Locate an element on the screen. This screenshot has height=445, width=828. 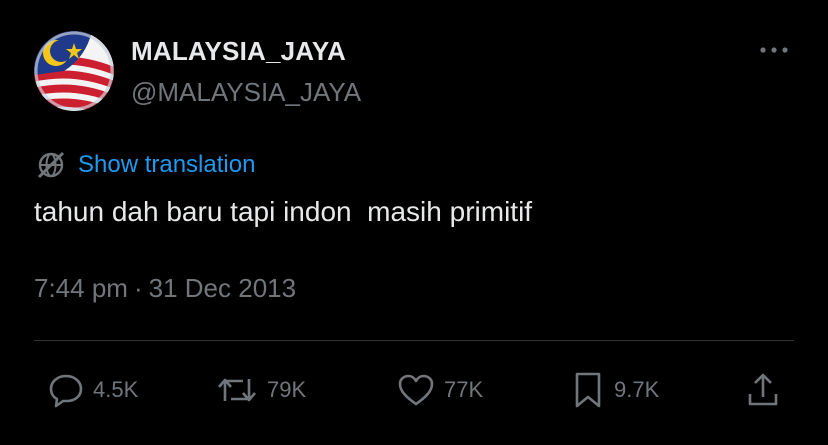
repost-count: 79K is located at coordinates (287, 389).